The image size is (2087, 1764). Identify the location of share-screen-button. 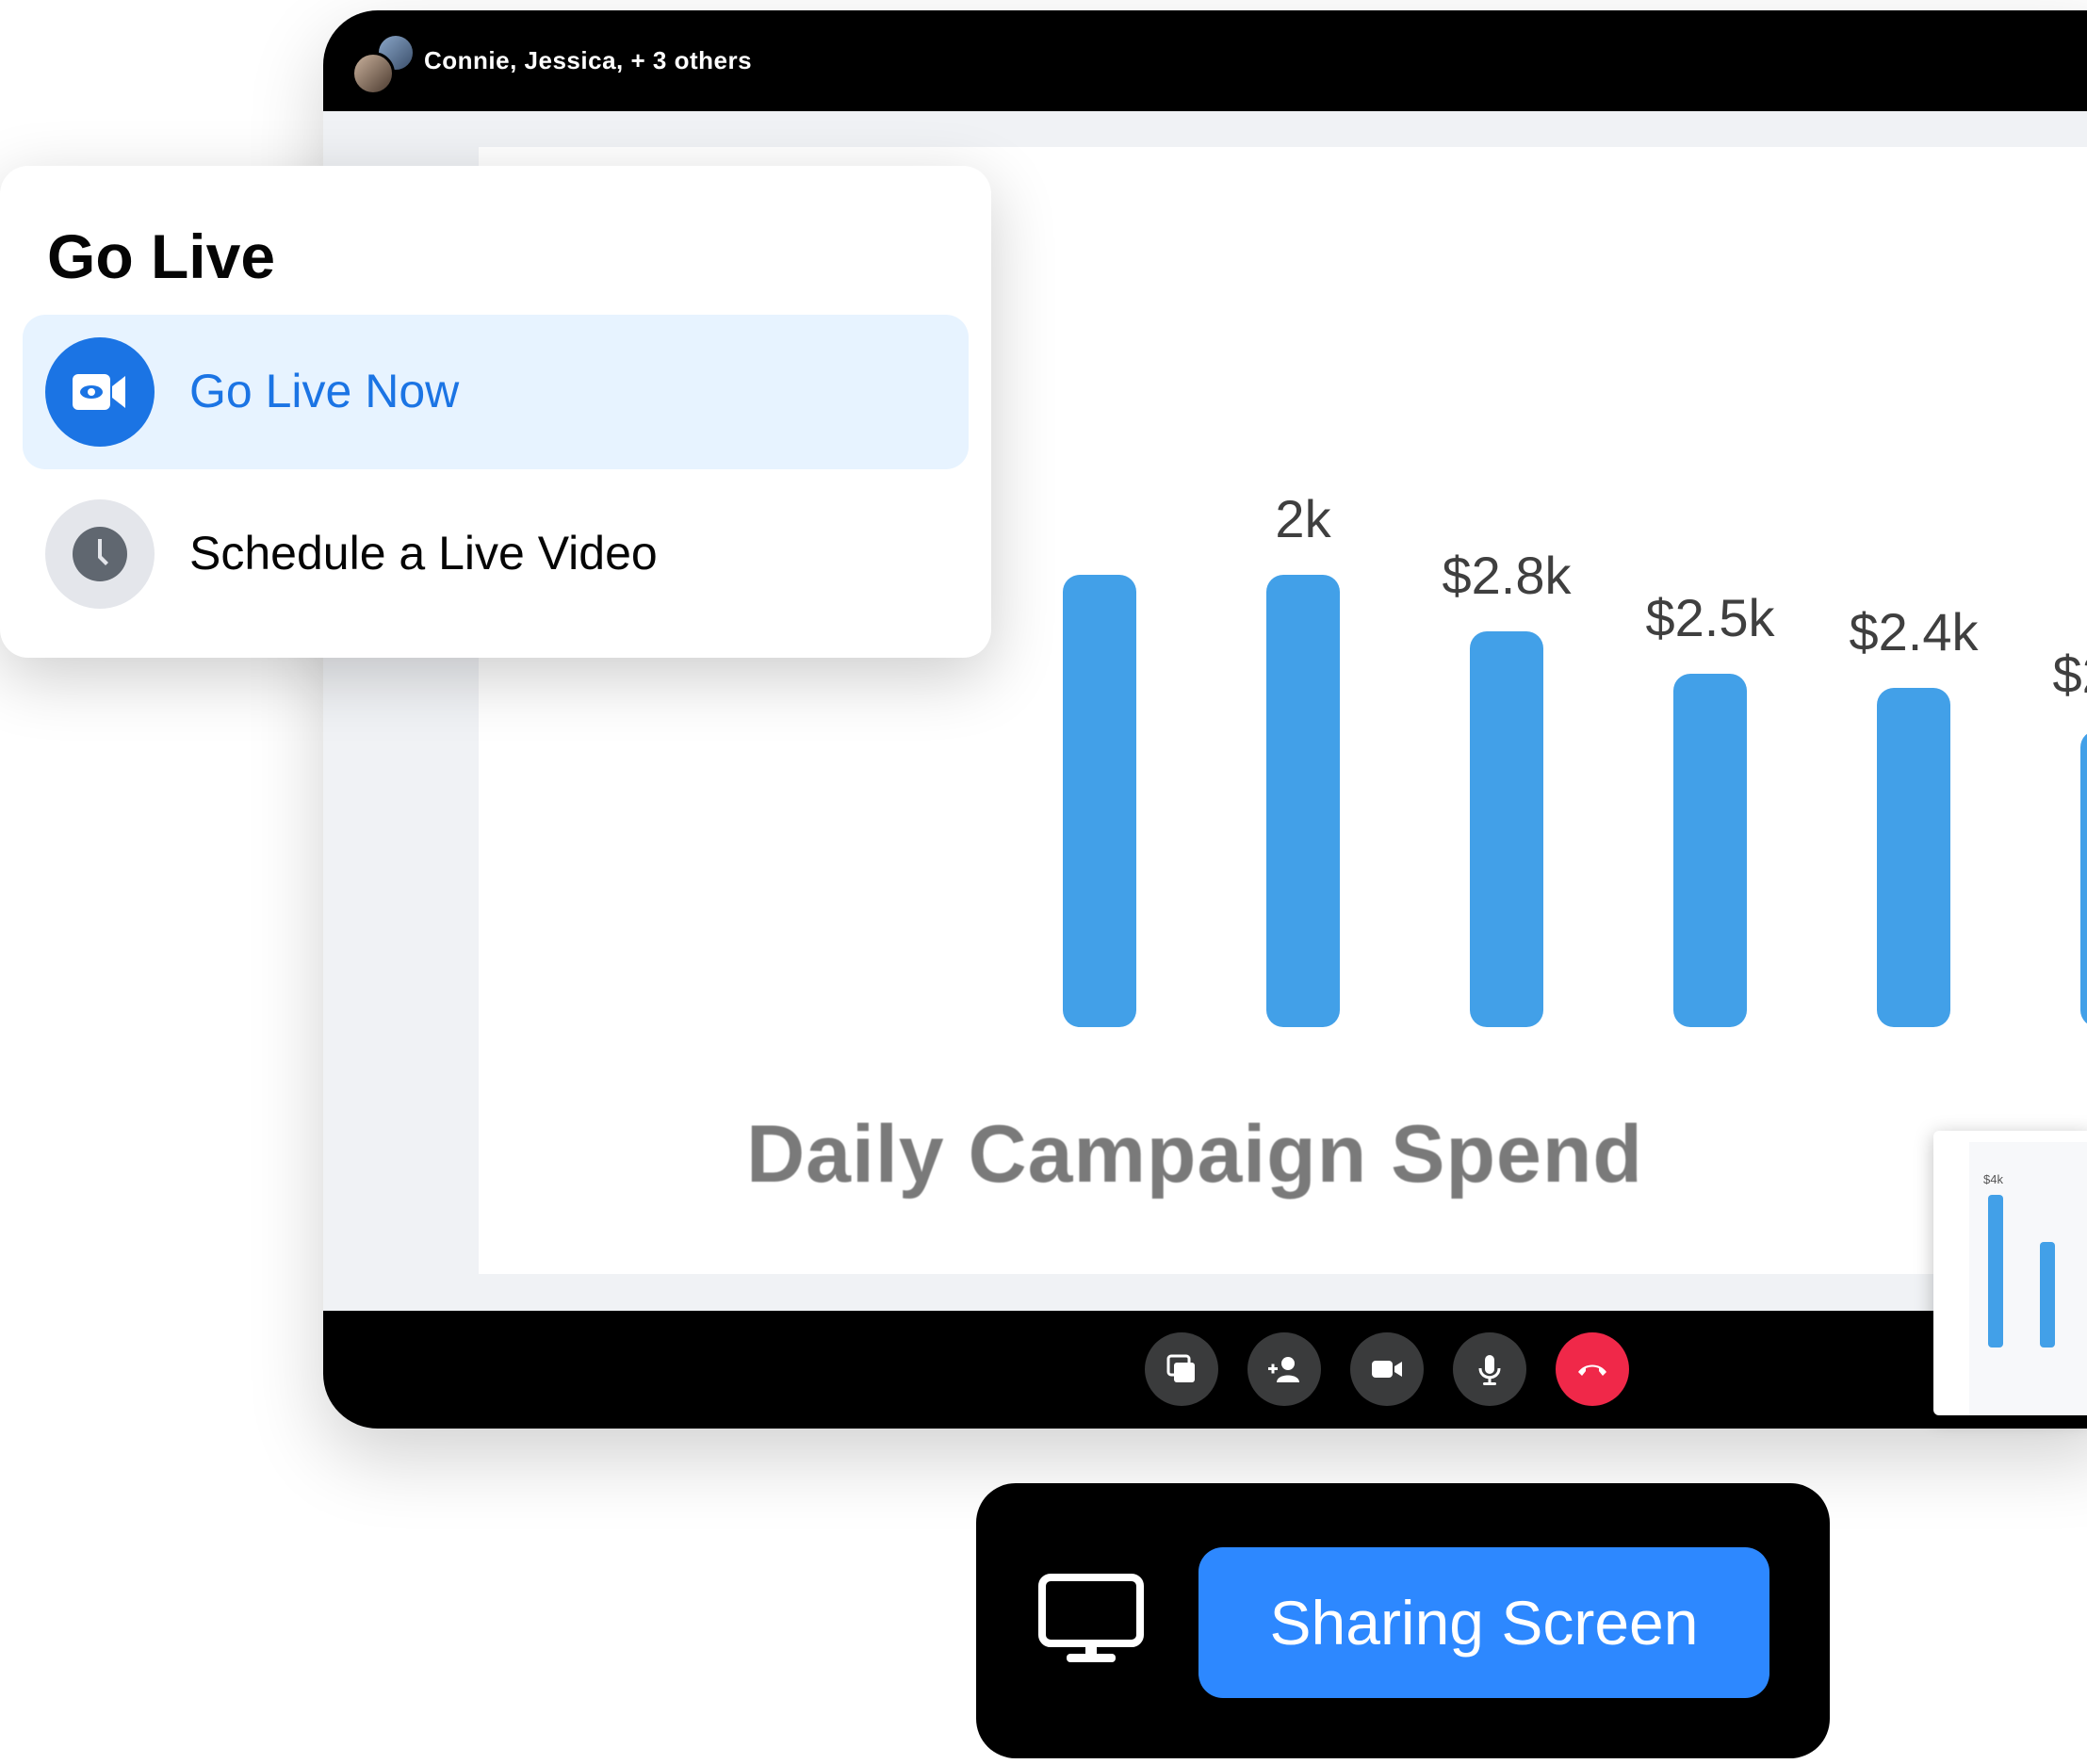
(1182, 1369).